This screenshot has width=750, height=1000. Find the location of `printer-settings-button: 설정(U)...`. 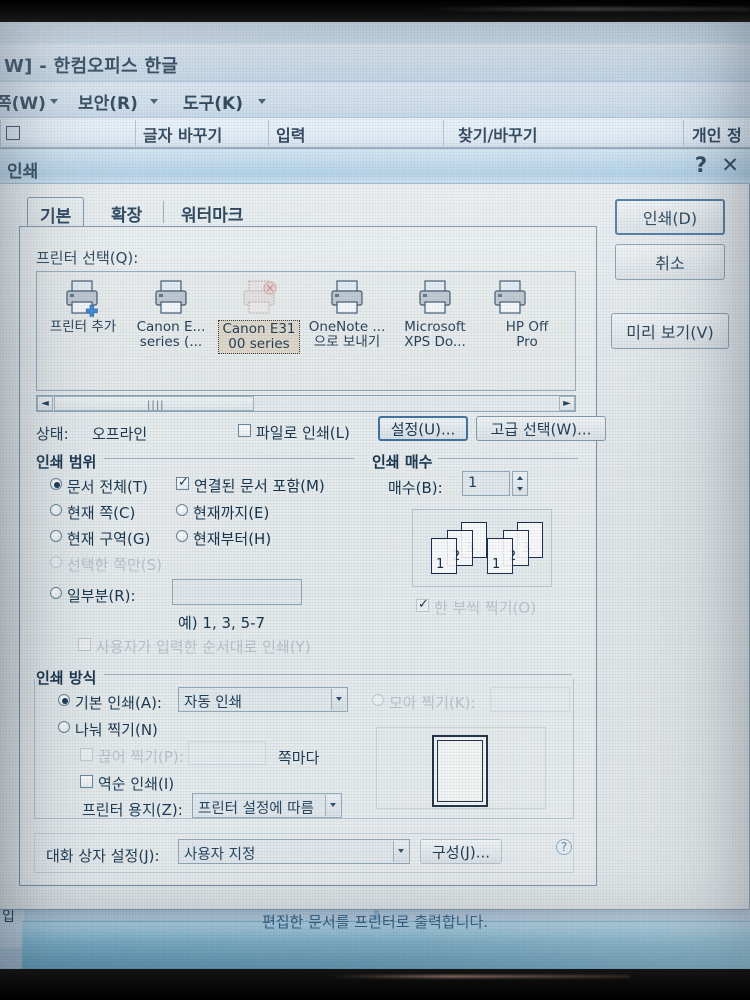

printer-settings-button: 설정(U)... is located at coordinates (423, 428).